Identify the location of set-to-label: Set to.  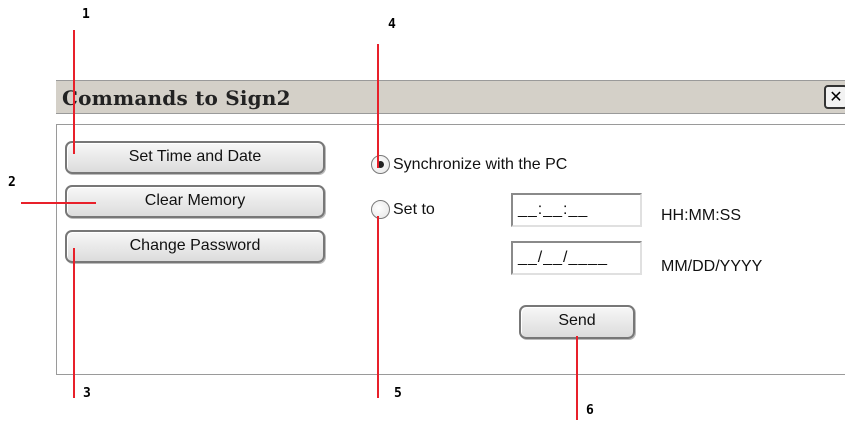
(414, 209).